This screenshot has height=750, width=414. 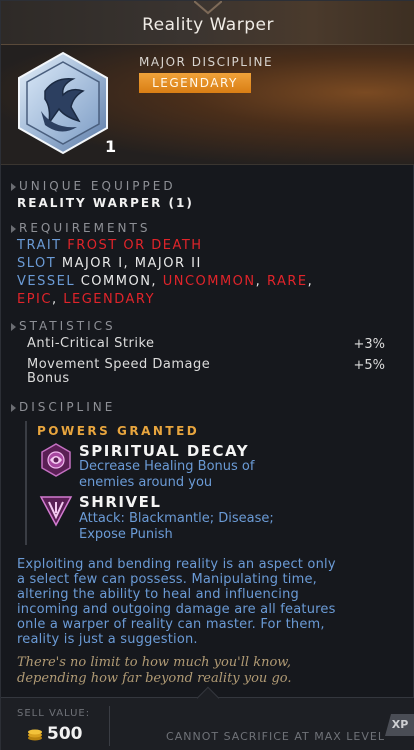 What do you see at coordinates (105, 203) in the screenshot?
I see `unique-equipped-value: REALITY WARPER (1)` at bounding box center [105, 203].